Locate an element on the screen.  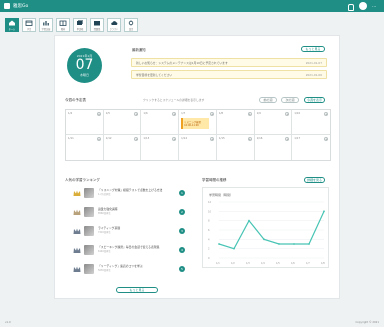
nav-books: 教材 is located at coordinates (63, 25).